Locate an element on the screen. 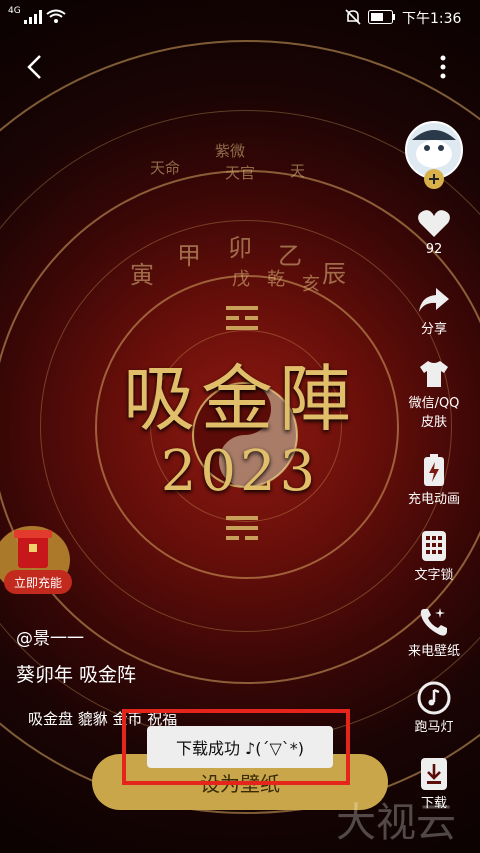 The width and height of the screenshot is (480, 853). heart-icon is located at coordinates (434, 223).